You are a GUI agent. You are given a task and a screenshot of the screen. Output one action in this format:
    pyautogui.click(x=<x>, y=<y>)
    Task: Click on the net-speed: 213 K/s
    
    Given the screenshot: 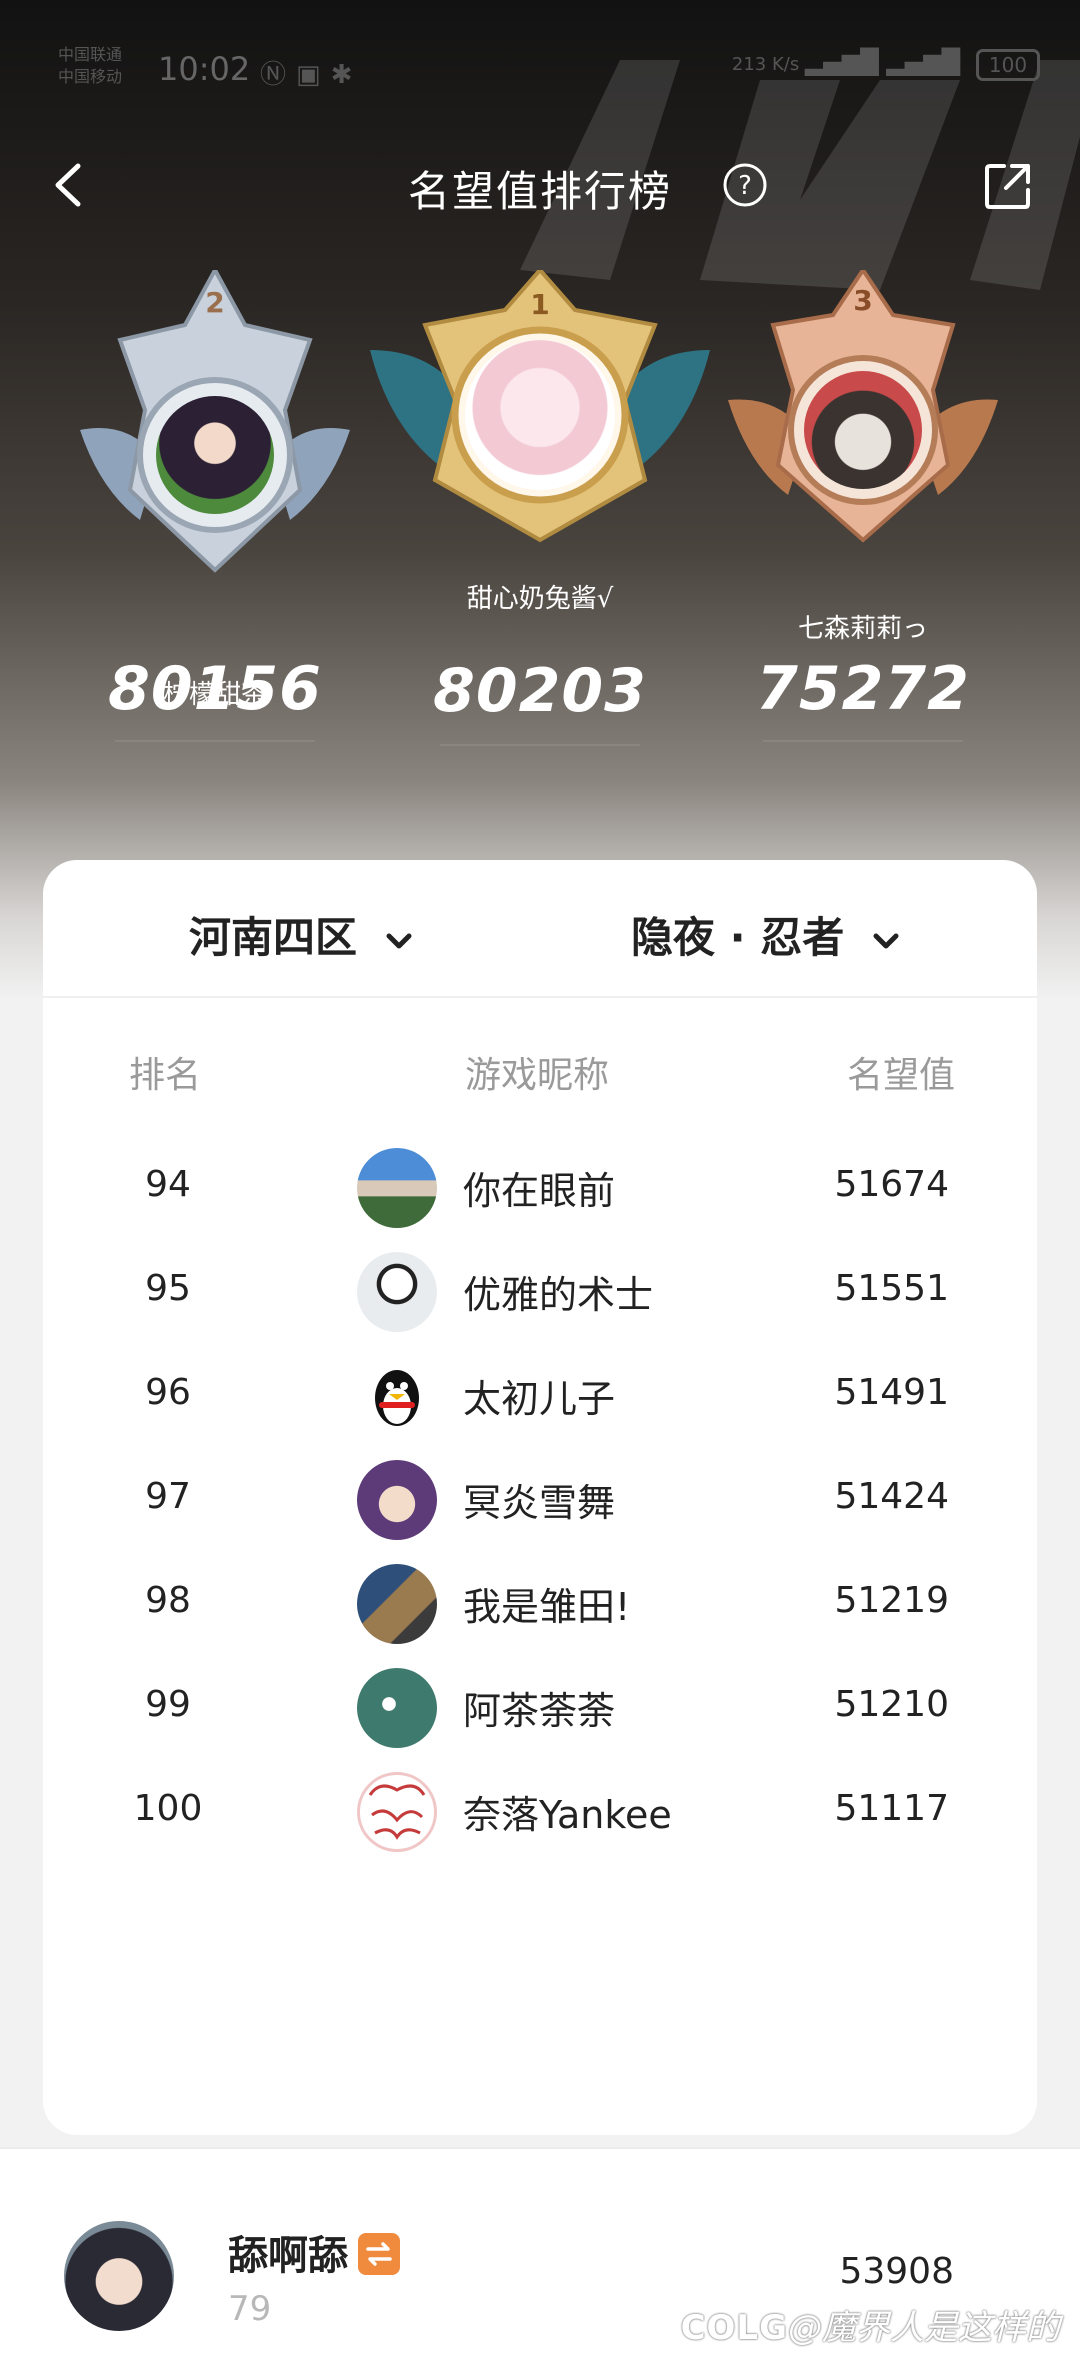 What is the action you would take?
    pyautogui.click(x=765, y=64)
    